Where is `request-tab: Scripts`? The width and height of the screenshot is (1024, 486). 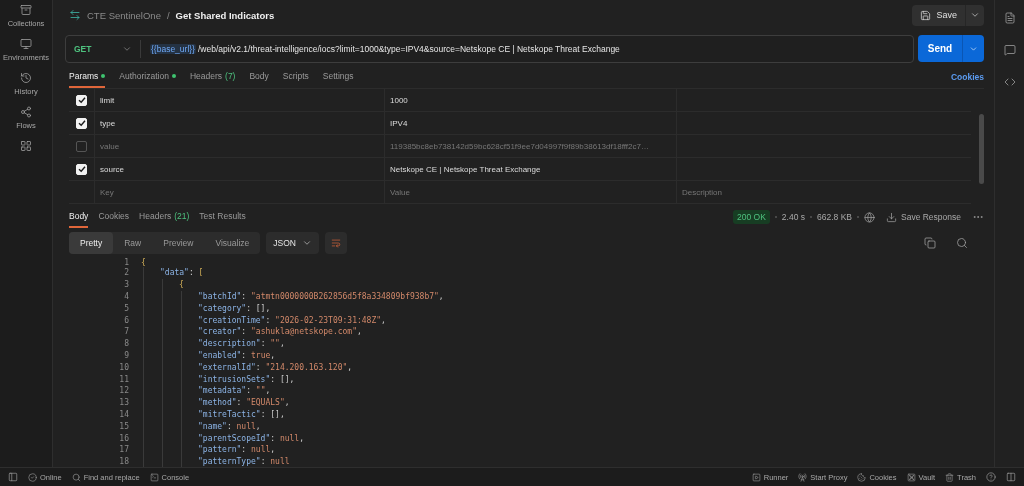 request-tab: Scripts is located at coordinates (295, 77).